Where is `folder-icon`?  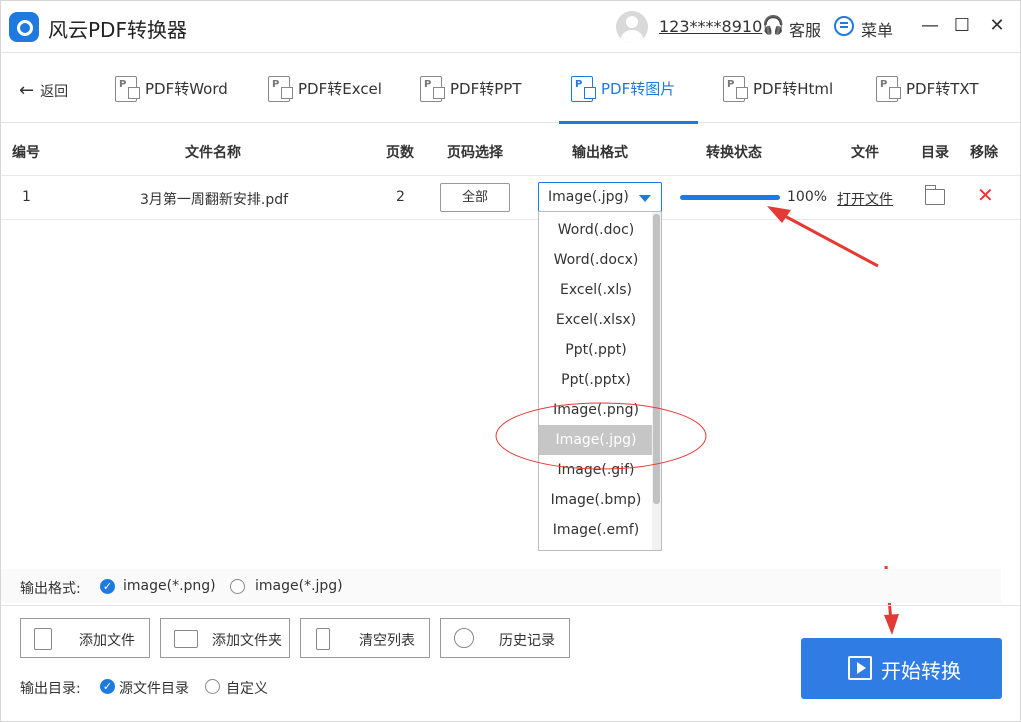
folder-icon is located at coordinates (934, 195).